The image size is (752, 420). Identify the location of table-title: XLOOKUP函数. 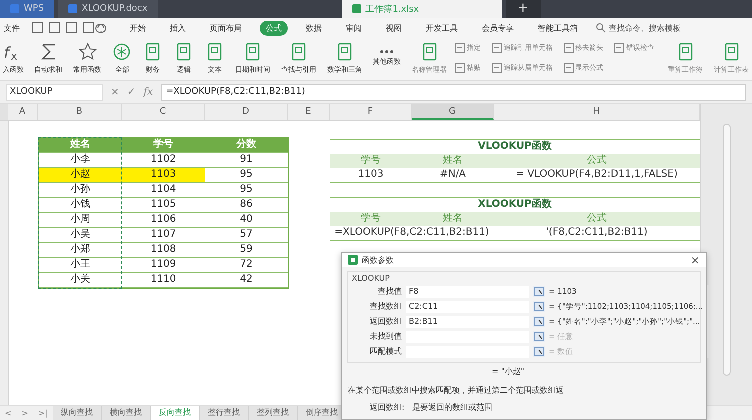
(515, 205).